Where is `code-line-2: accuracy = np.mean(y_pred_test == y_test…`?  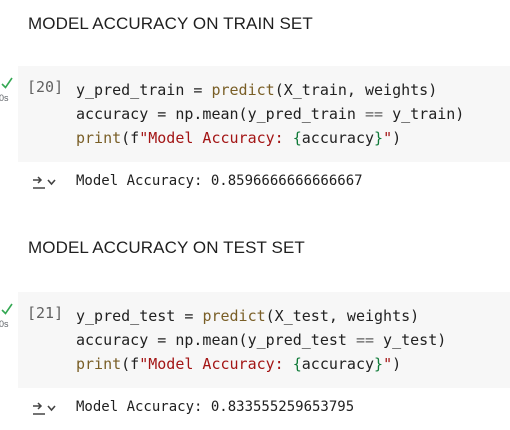 code-line-2: accuracy = np.mean(y_pred_test == y_test… is located at coordinates (261, 340).